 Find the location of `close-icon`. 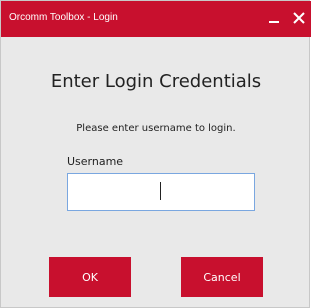

close-icon is located at coordinates (299, 18).